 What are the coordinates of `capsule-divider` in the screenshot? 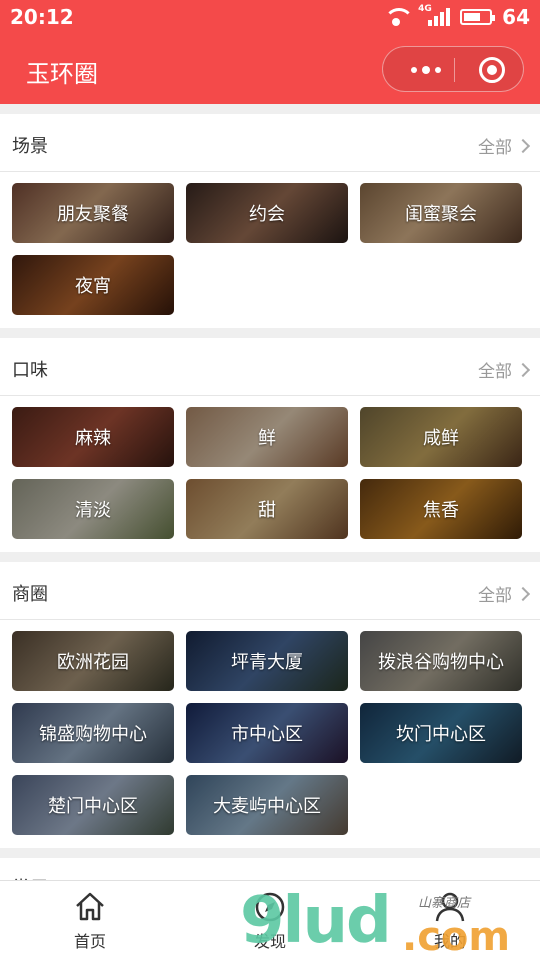 It's located at (454, 70).